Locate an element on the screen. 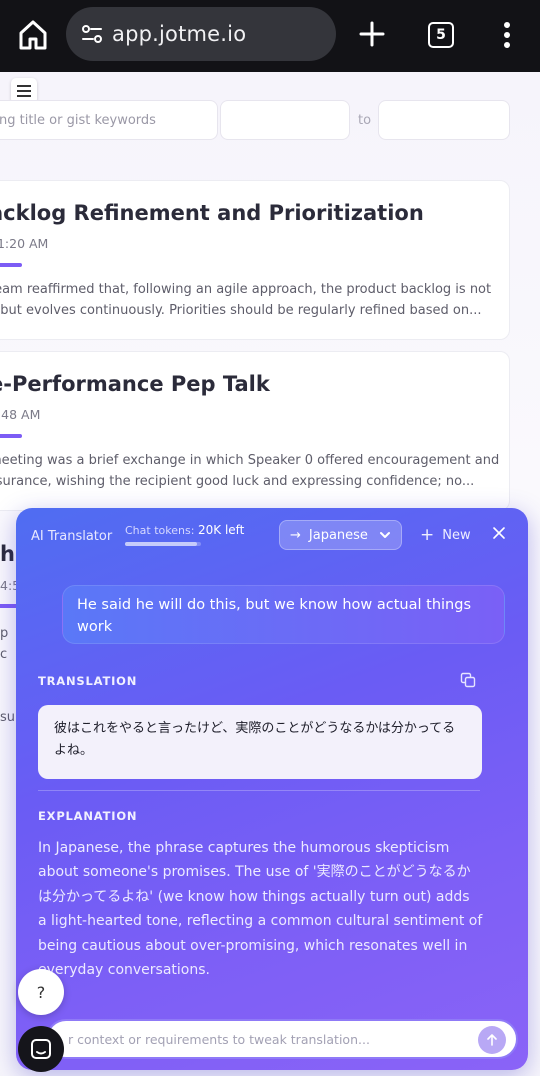 The width and height of the screenshot is (540, 1076). tokens-progress-fill is located at coordinates (161, 544).